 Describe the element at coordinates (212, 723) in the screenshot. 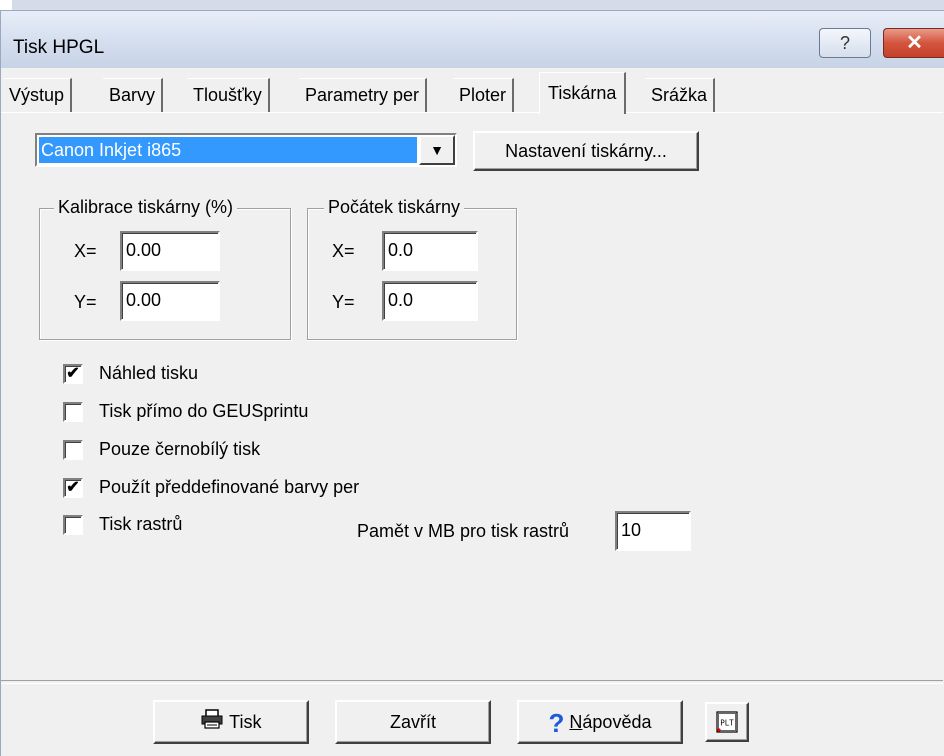

I see `printer-icon` at that location.